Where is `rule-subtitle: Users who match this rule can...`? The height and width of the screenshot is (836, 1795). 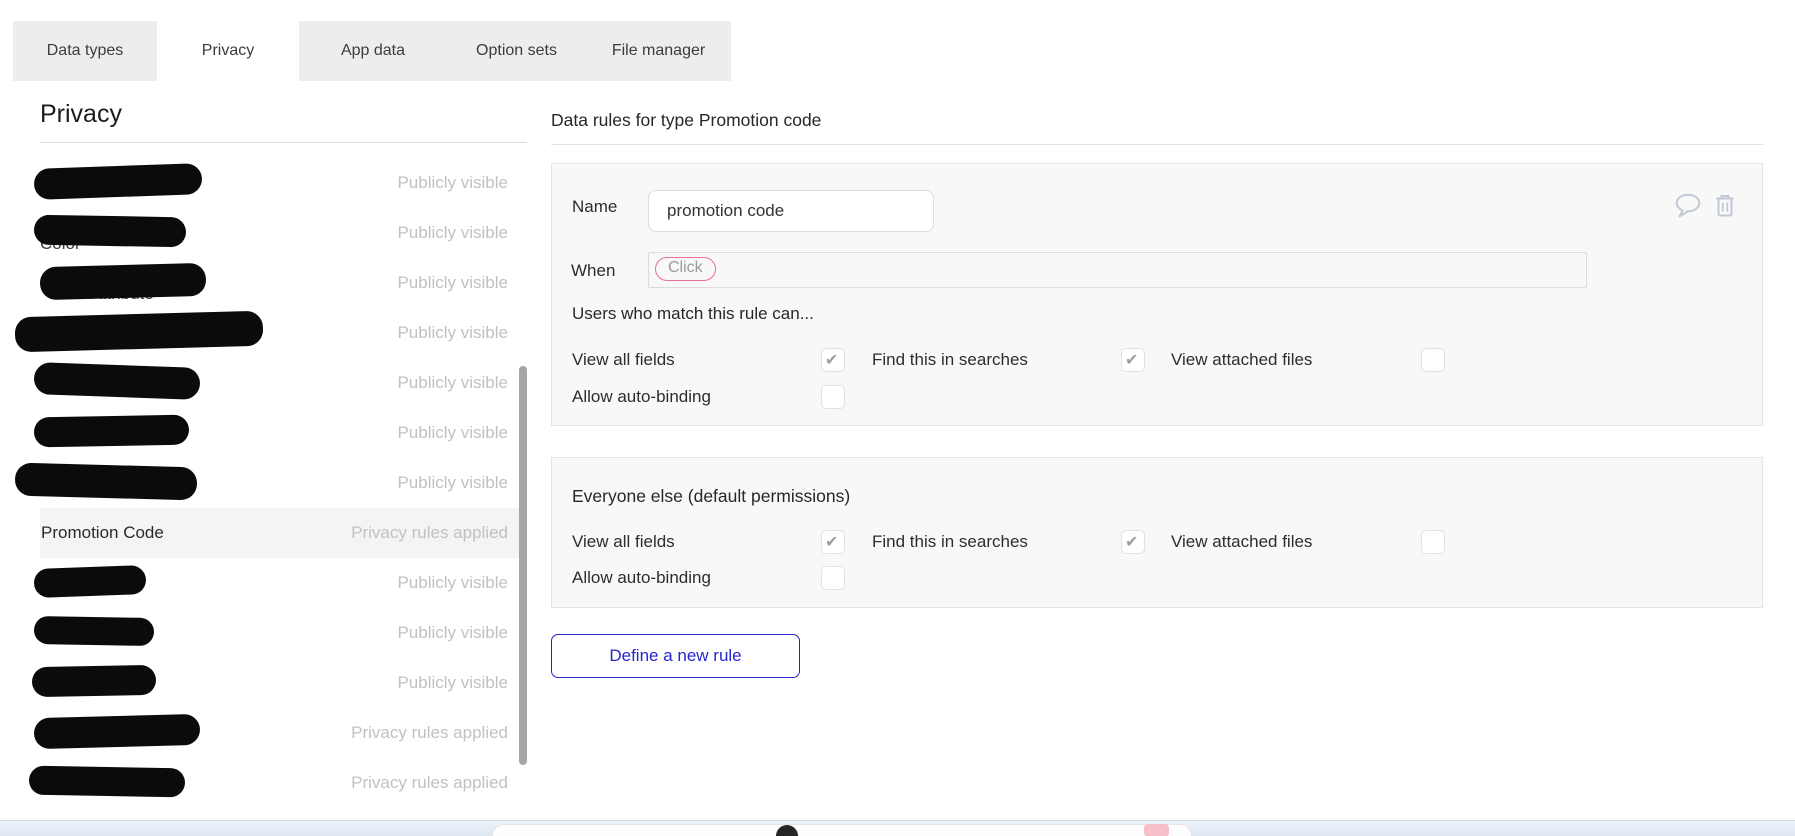
rule-subtitle: Users who match this rule can... is located at coordinates (693, 313).